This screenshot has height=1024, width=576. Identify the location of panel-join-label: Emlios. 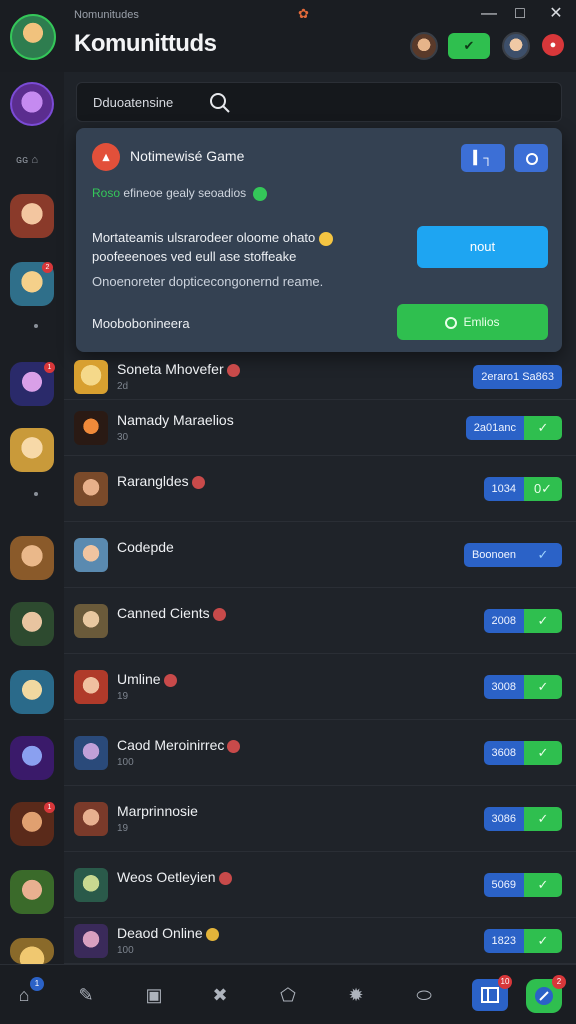
(481, 322).